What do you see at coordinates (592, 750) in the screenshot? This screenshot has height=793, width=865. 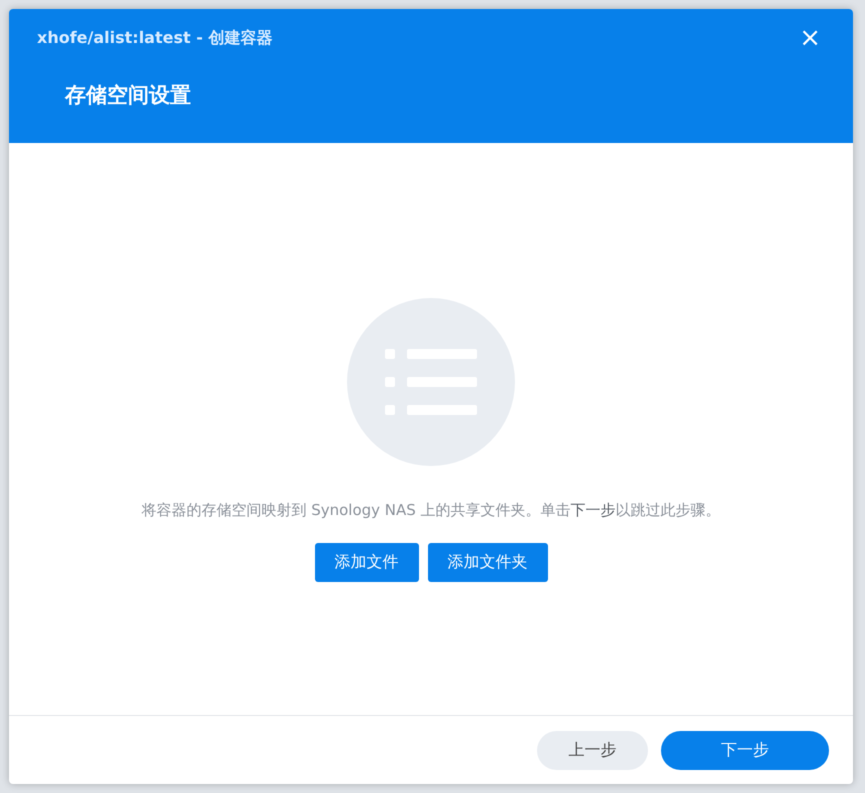 I see `back-button: 上一步` at bounding box center [592, 750].